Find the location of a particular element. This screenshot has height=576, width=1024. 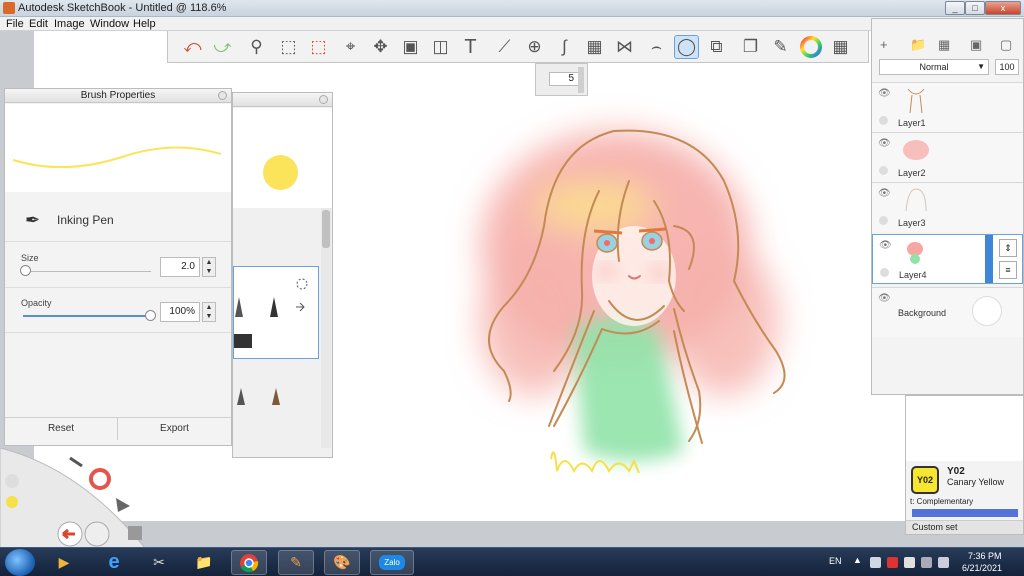

paint-icon: 🎨 is located at coordinates (342, 562).